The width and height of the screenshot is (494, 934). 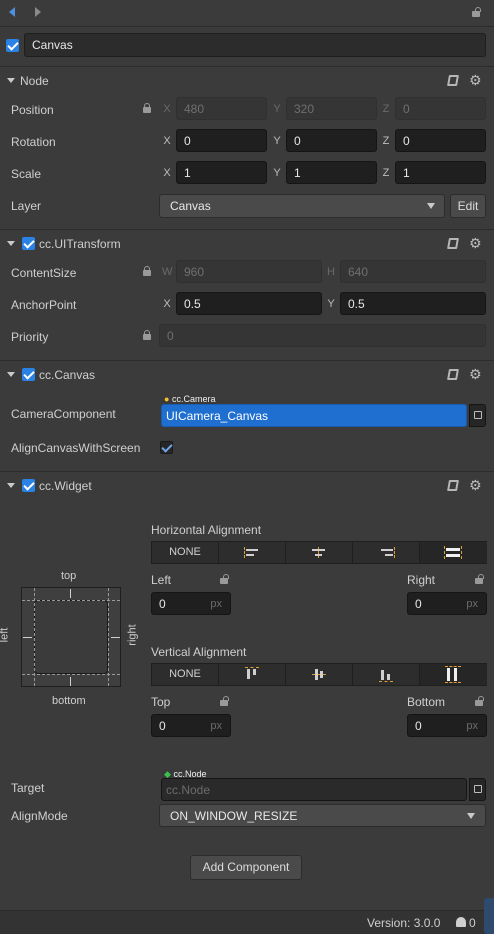 I want to click on widget-enabled-checkbox, so click(x=28, y=485).